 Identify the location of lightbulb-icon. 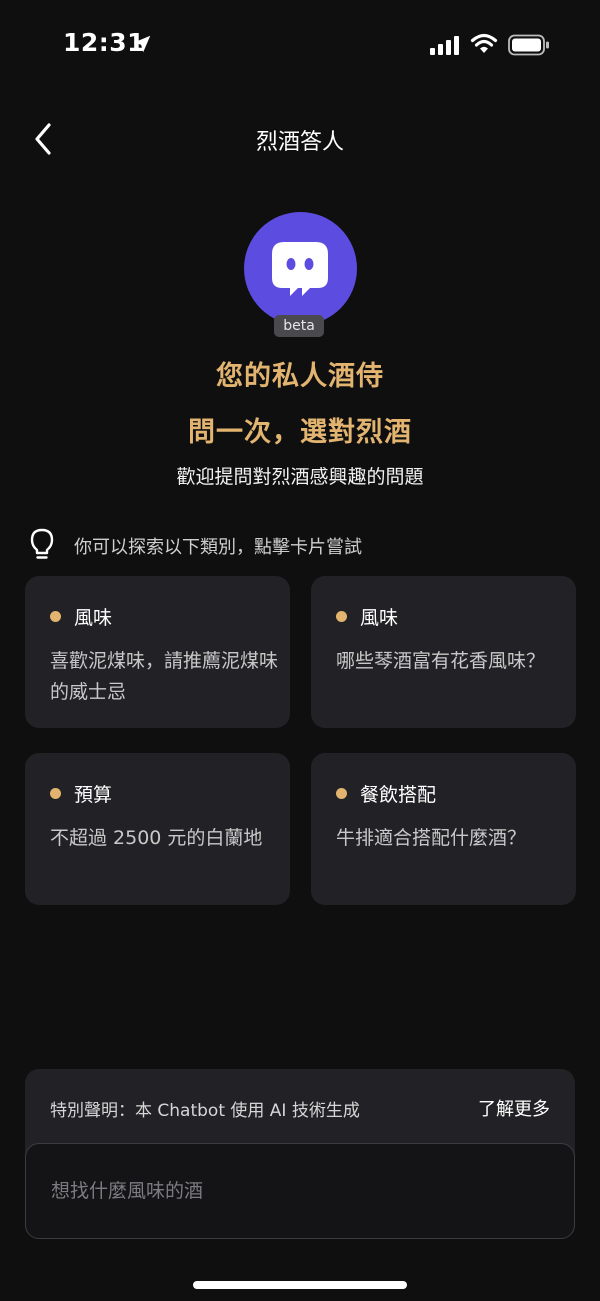
(42, 543).